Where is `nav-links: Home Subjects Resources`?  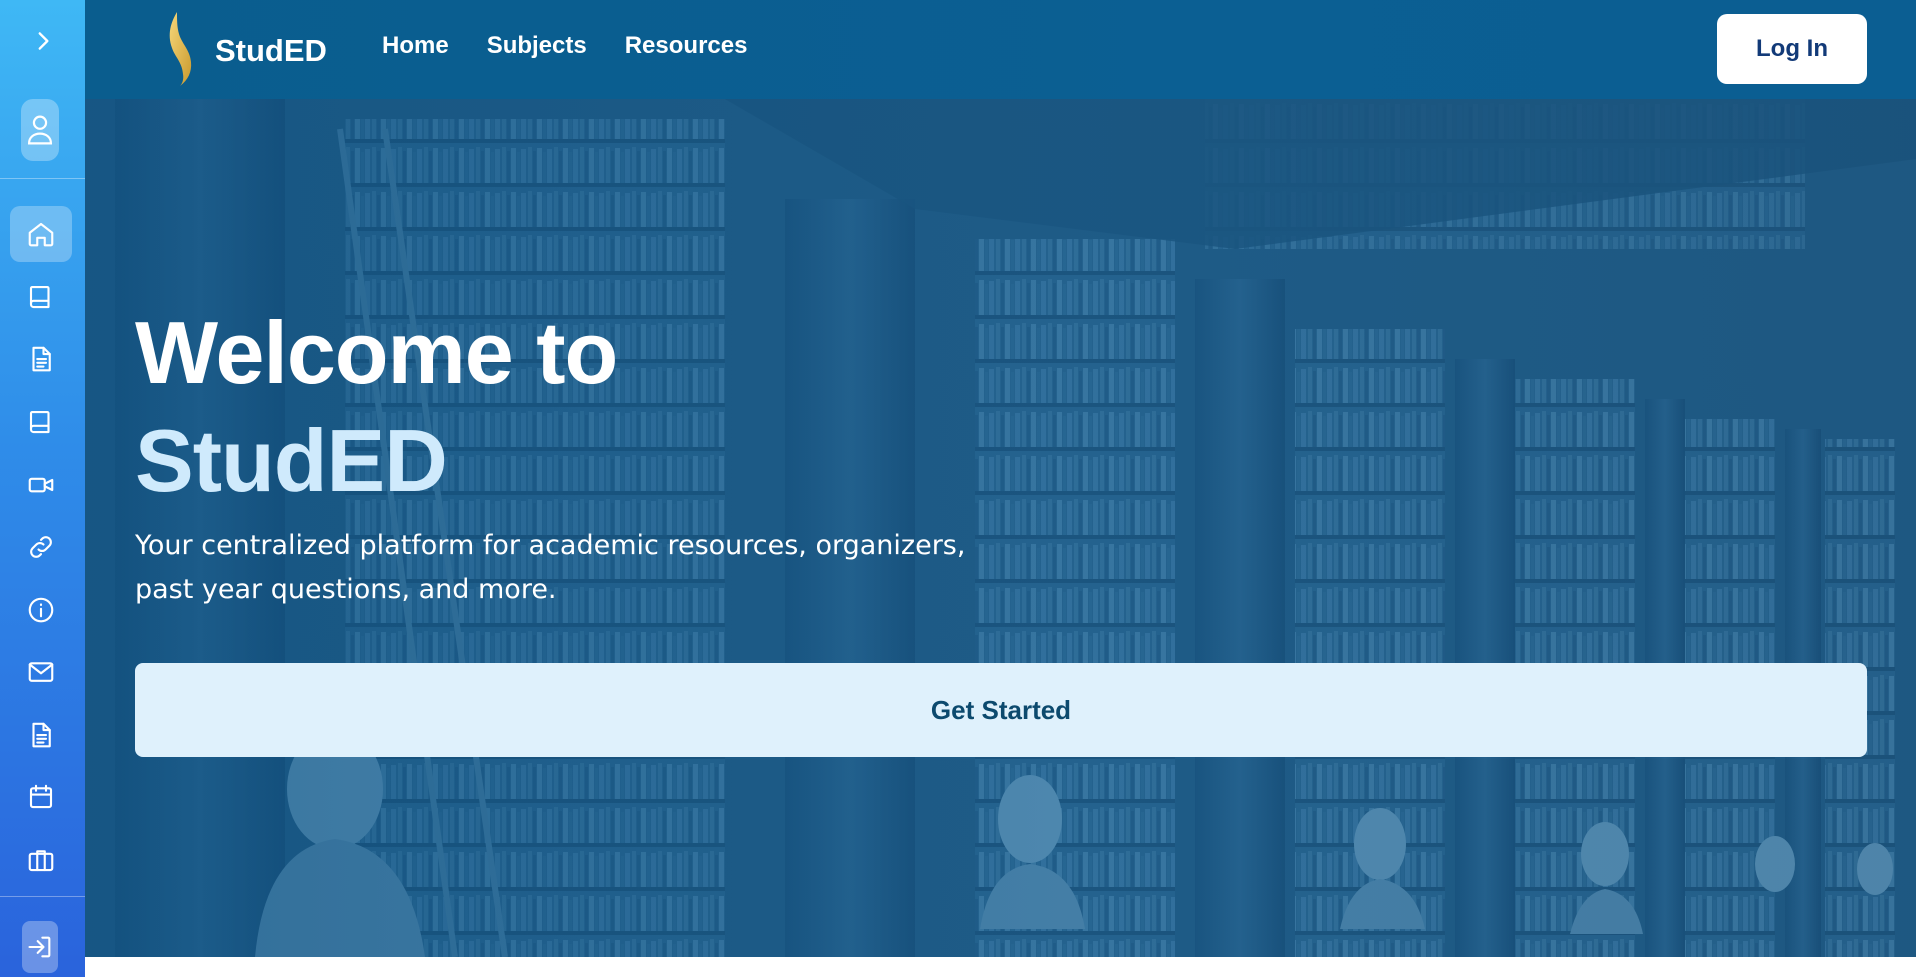 nav-links: Home Subjects Resources is located at coordinates (583, 46).